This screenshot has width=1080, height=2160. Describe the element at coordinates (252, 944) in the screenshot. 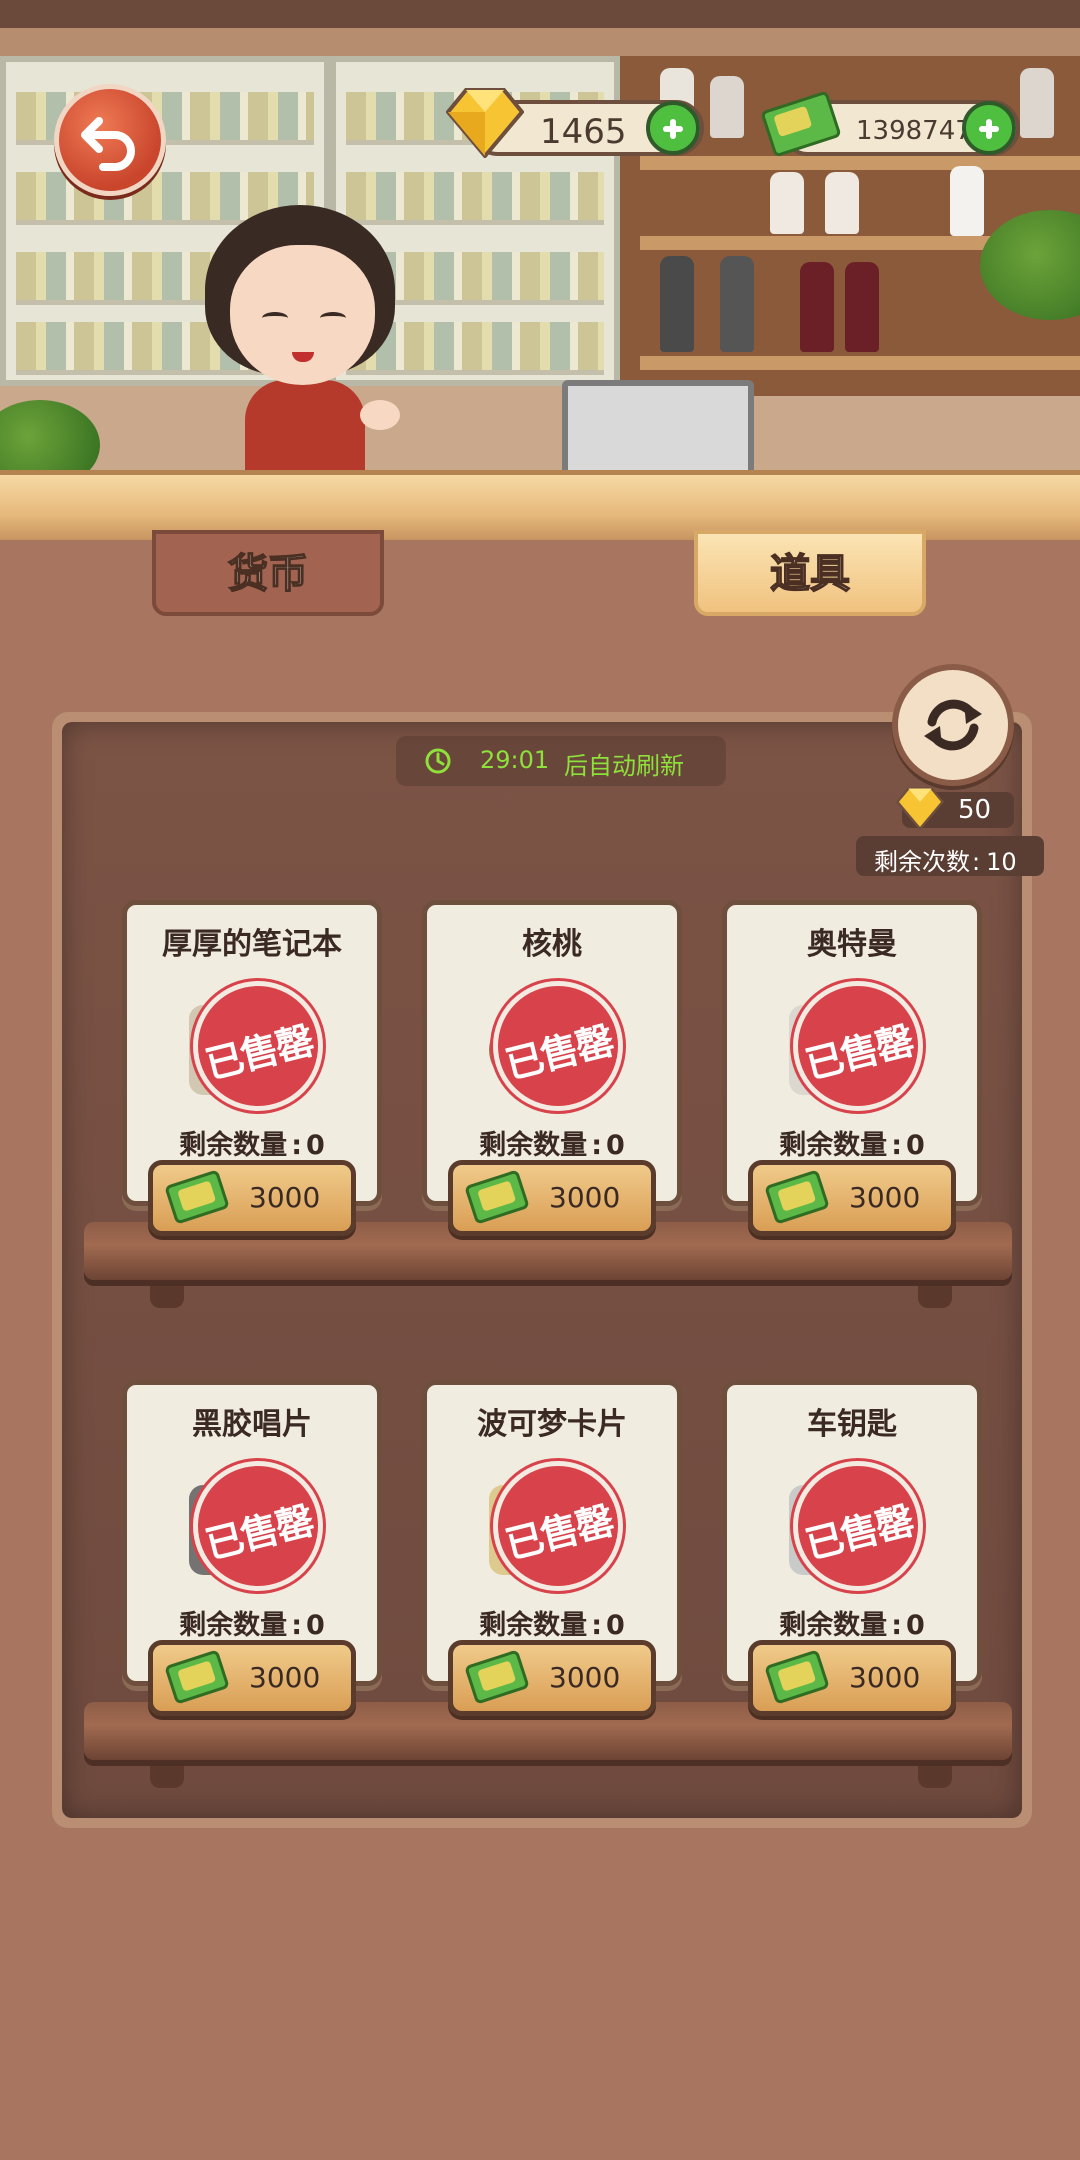

I see `item-name: 厚厚的笔记本` at that location.